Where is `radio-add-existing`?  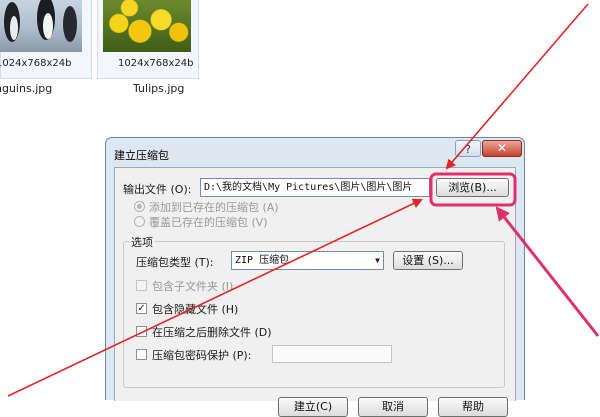 radio-add-existing is located at coordinates (139, 206).